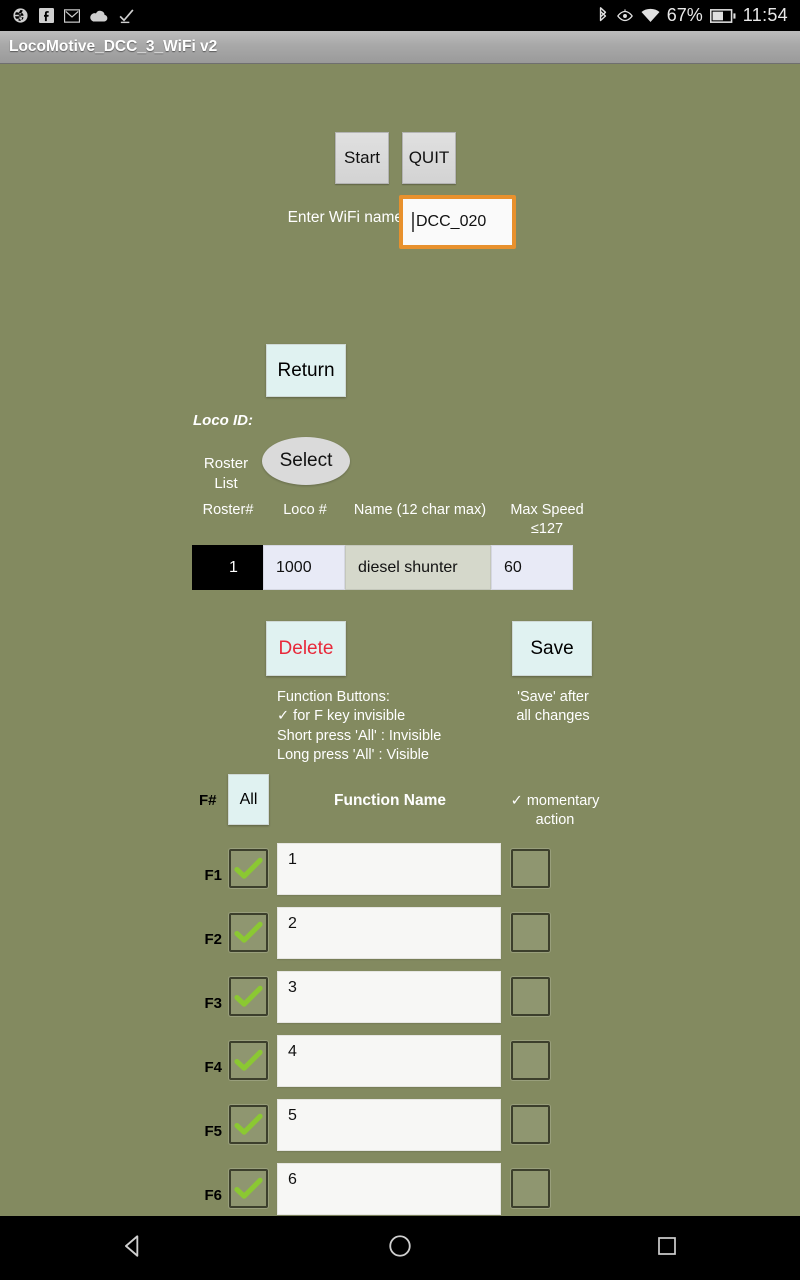 Image resolution: width=800 pixels, height=1280 pixels. I want to click on function-name-value: 6, so click(292, 1179).